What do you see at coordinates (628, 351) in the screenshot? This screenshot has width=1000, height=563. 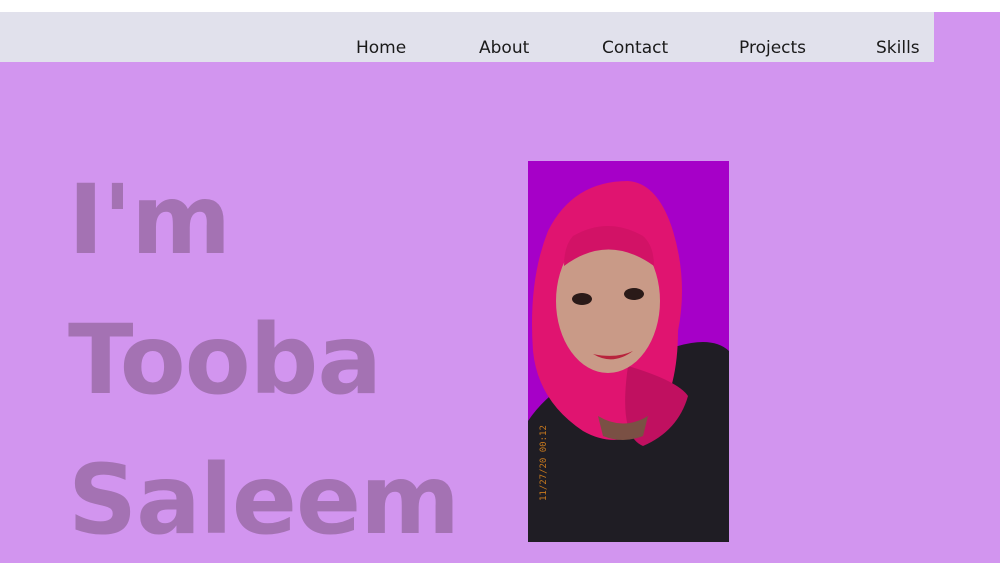 I see `profile-photo: 11/27/20 00:12` at bounding box center [628, 351].